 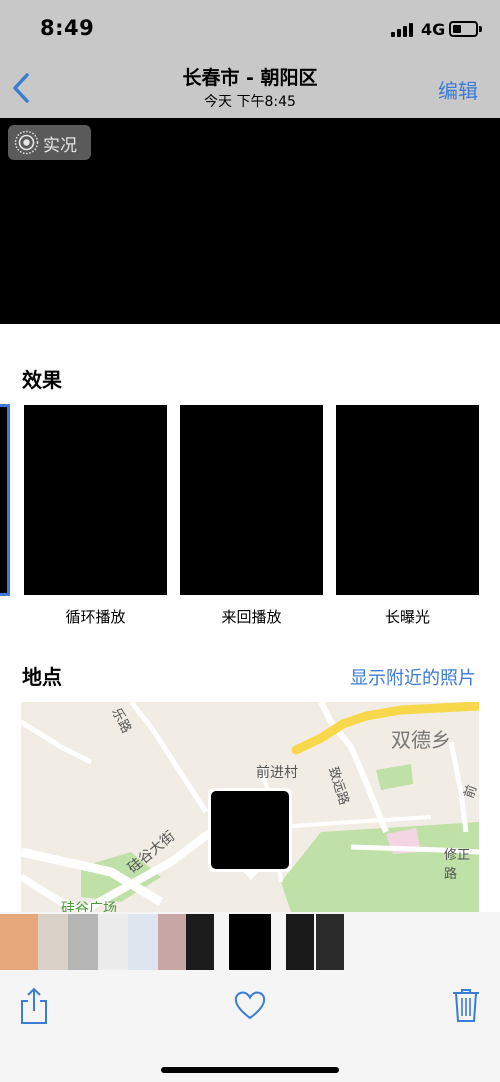 I want to click on photo-pin-tail, so click(x=251, y=875).